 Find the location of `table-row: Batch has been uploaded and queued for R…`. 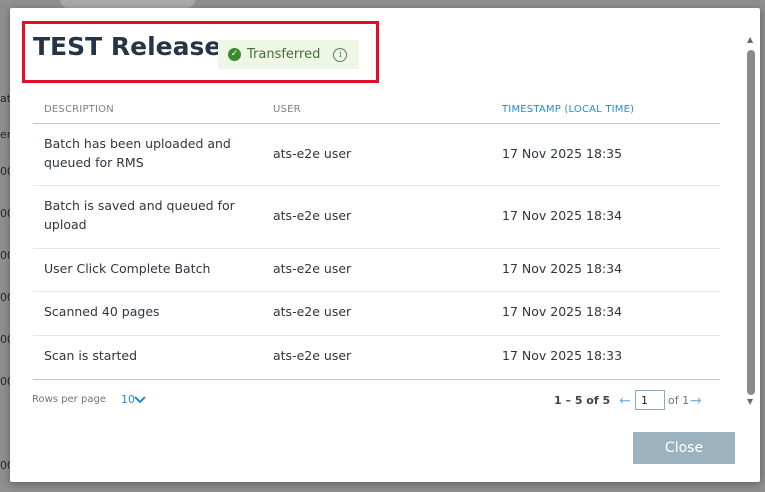

table-row: Batch has been uploaded and queued for R… is located at coordinates (376, 155).